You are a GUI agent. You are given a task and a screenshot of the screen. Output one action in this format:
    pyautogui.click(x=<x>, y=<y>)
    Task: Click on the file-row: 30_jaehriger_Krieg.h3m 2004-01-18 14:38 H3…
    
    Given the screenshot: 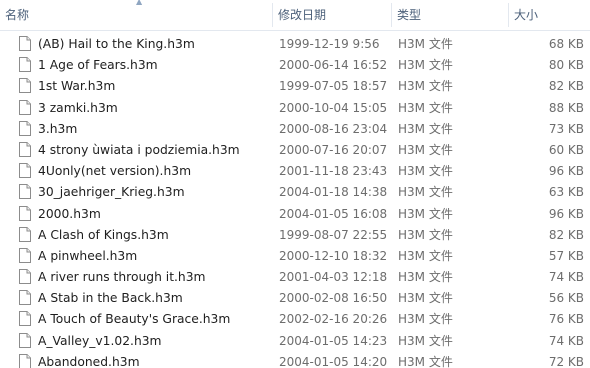 What is the action you would take?
    pyautogui.click(x=295, y=192)
    